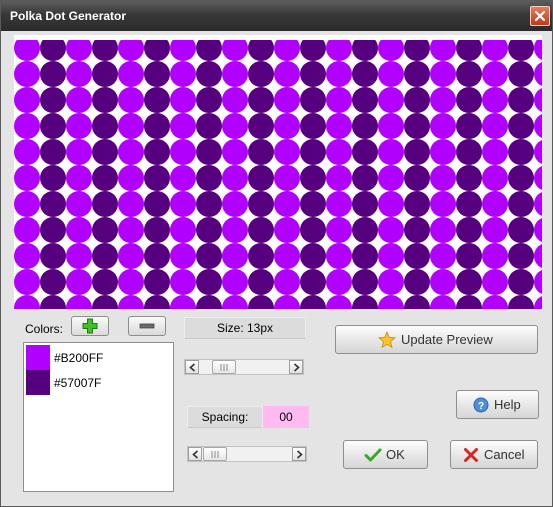 The image size is (553, 507). What do you see at coordinates (497, 404) in the screenshot?
I see `help-button: ? Help` at bounding box center [497, 404].